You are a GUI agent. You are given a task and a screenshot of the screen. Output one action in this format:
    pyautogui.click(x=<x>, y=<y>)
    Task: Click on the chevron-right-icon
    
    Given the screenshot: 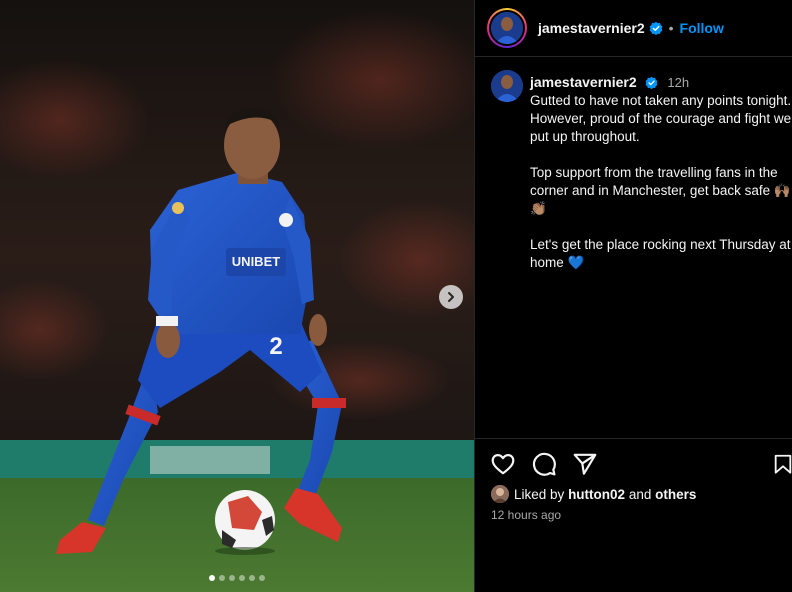 What is the action you would take?
    pyautogui.click(x=451, y=297)
    